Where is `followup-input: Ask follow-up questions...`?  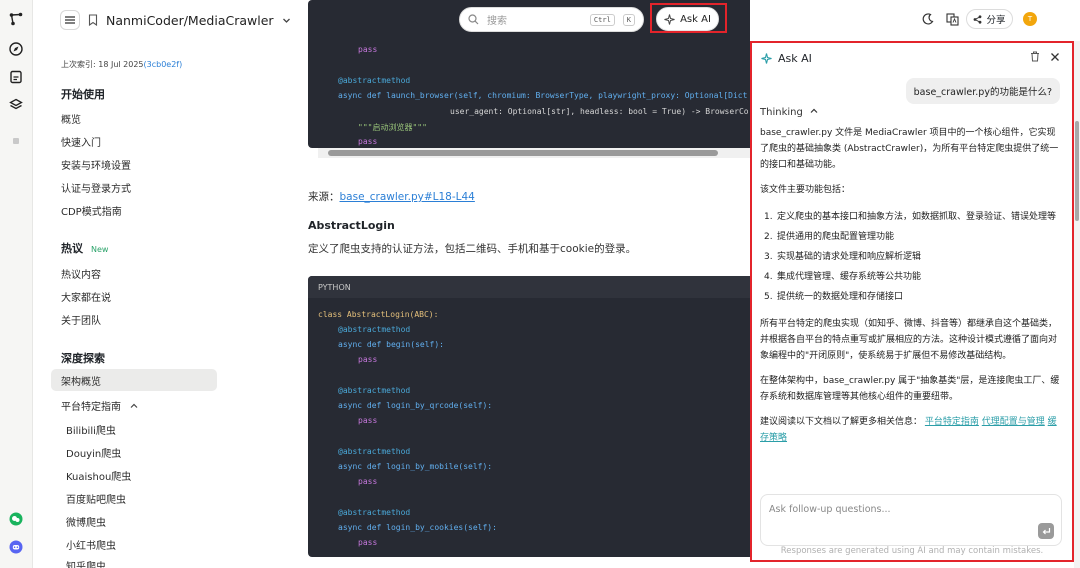
followup-input: Ask follow-up questions... is located at coordinates (911, 520).